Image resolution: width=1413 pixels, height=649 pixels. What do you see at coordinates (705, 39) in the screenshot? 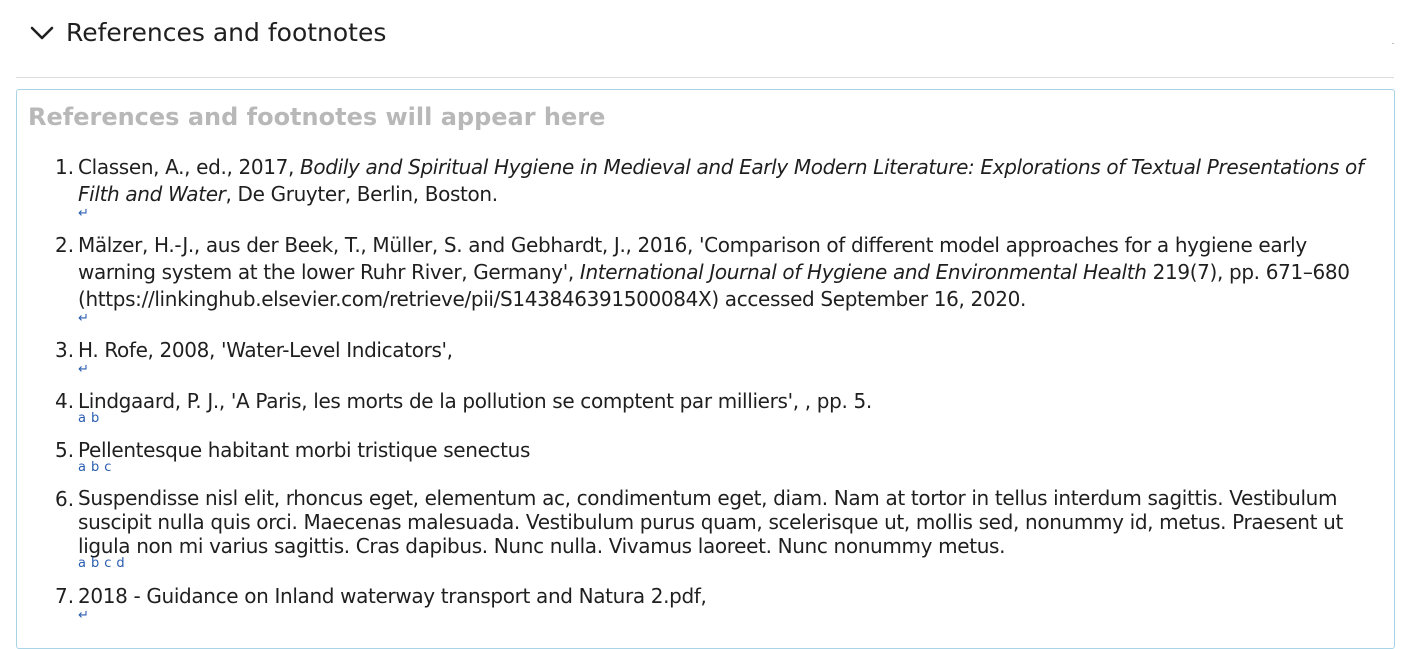
I see `references-section-header: References and footnotes` at bounding box center [705, 39].